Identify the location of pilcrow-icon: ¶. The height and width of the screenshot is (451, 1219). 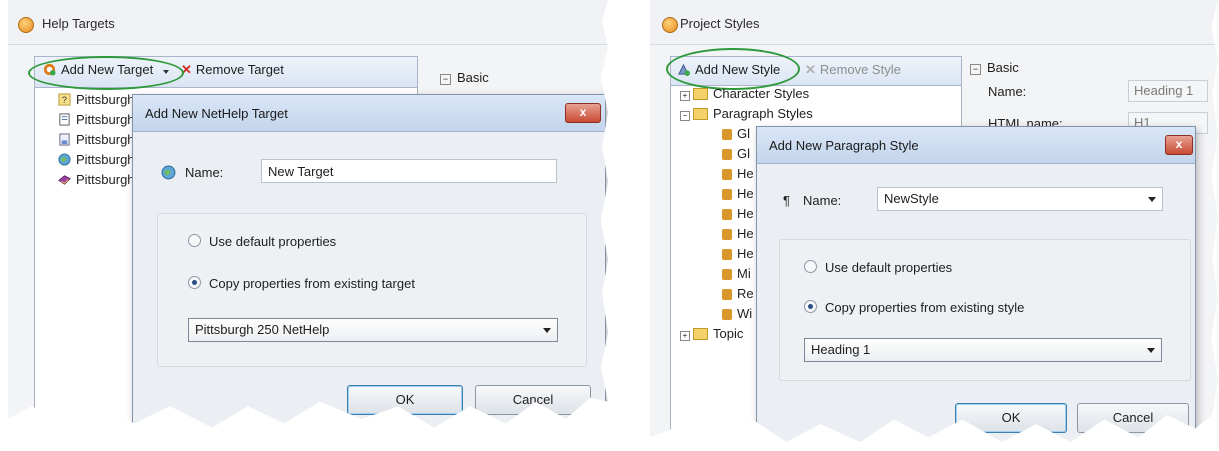
(786, 200).